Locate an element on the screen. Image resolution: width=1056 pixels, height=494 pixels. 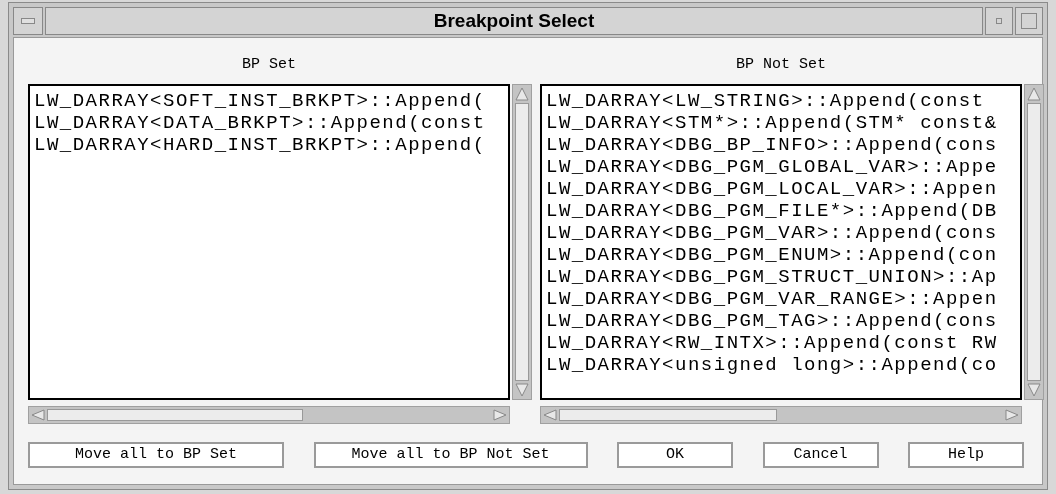
list-item: LW_DARRAY<STM*>::Append(STM* const& is located at coordinates (772, 123).